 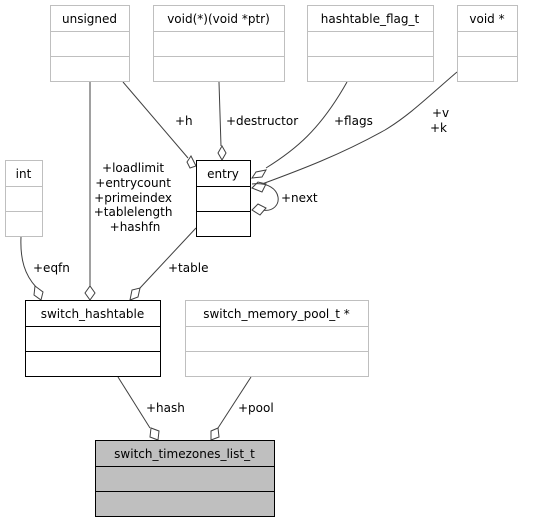 I want to click on edge-label-destructor: +destructor, so click(x=262, y=121).